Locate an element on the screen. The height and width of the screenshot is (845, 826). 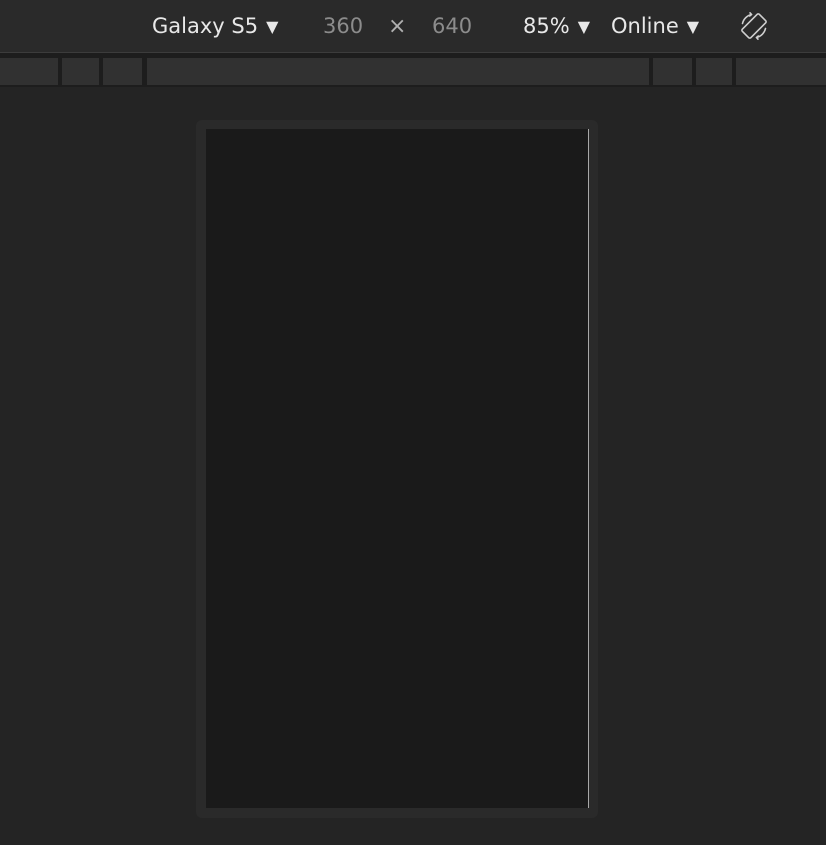
zoom-select: 85% ▼ is located at coordinates (556, 26).